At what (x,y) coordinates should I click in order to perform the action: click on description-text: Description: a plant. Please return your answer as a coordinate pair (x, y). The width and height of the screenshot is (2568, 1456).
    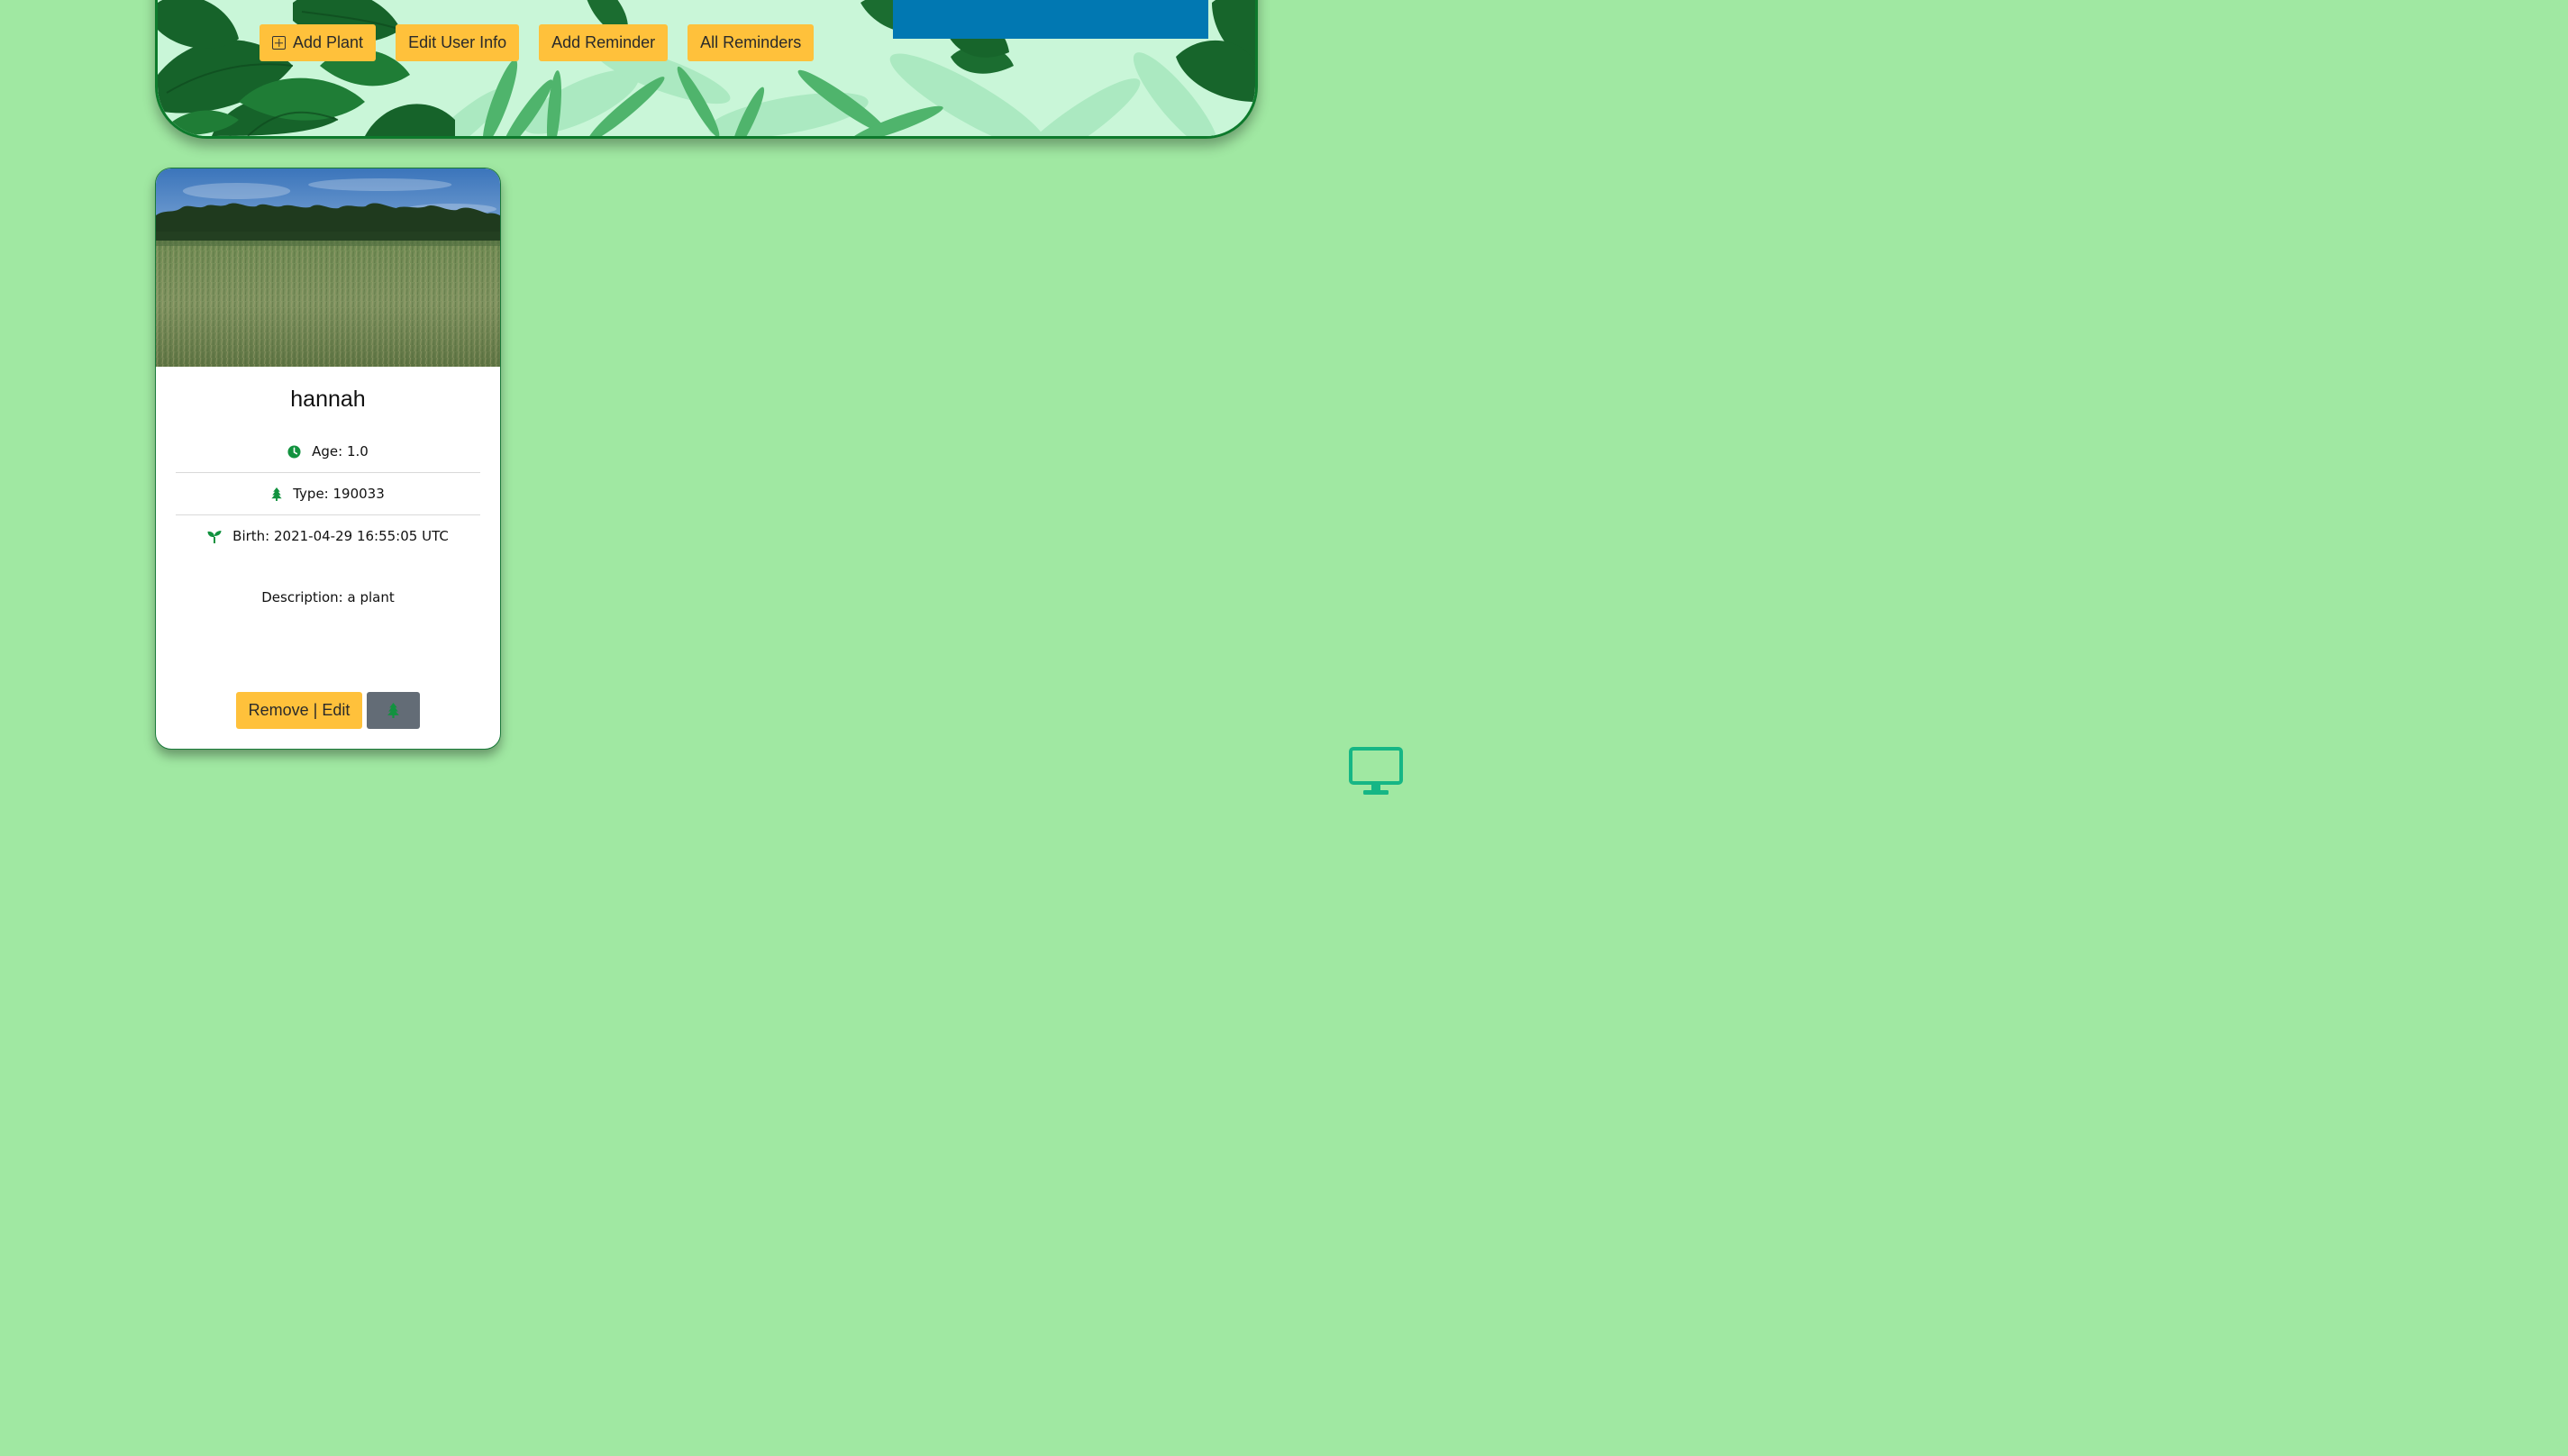
    Looking at the image, I should click on (328, 597).